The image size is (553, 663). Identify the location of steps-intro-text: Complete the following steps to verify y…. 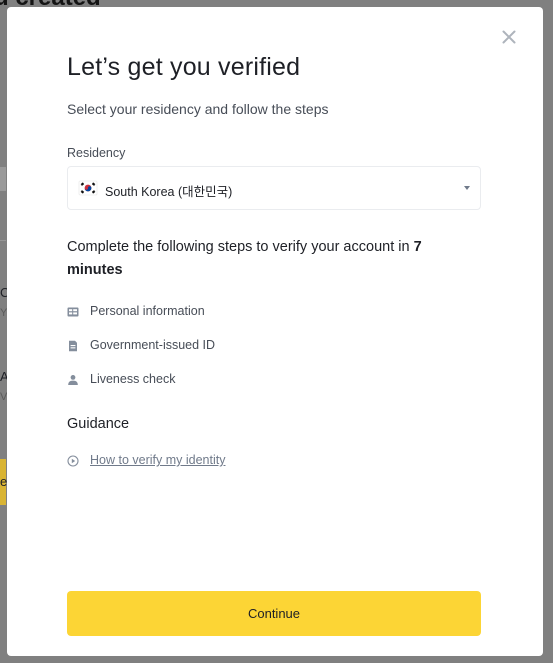
(240, 247).